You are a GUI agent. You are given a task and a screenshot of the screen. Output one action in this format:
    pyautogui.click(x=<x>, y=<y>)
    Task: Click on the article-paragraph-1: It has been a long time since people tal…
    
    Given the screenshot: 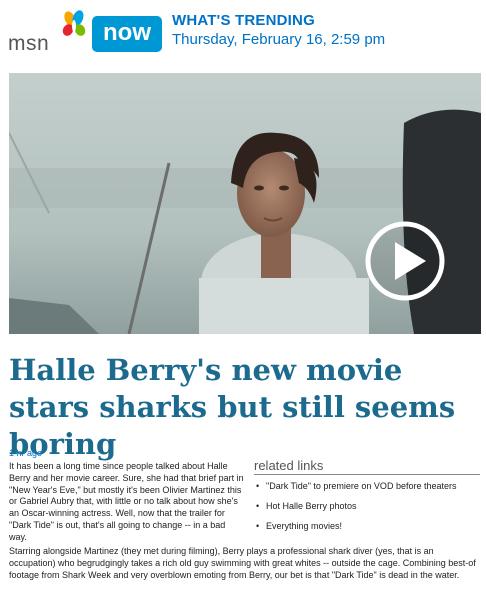 What is the action you would take?
    pyautogui.click(x=126, y=501)
    